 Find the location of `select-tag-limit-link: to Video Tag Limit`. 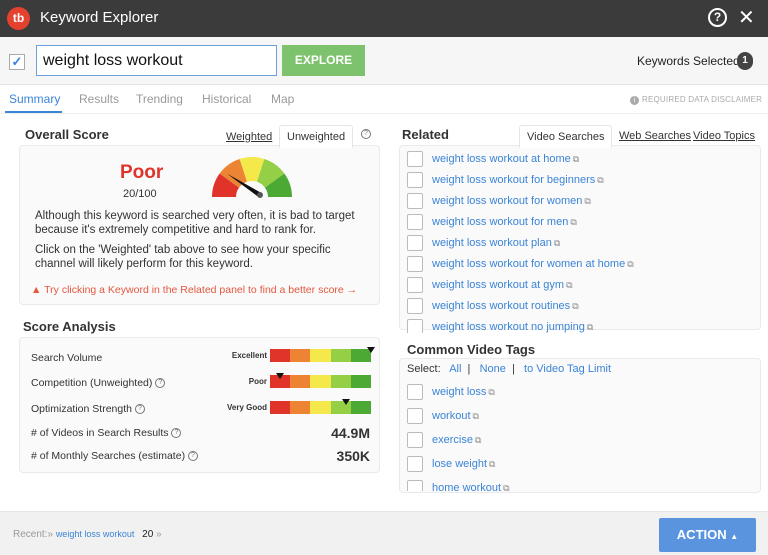

select-tag-limit-link: to Video Tag Limit is located at coordinates (567, 369).